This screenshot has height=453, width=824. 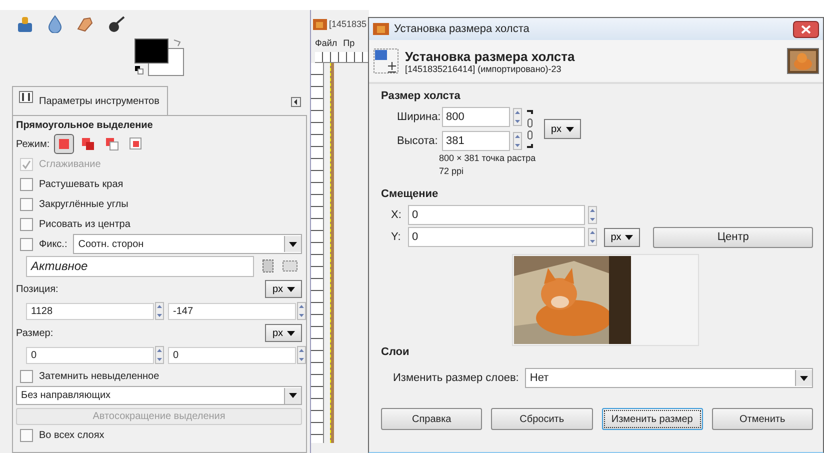 I want to click on dialog-button: Изменить размер, so click(x=652, y=419).